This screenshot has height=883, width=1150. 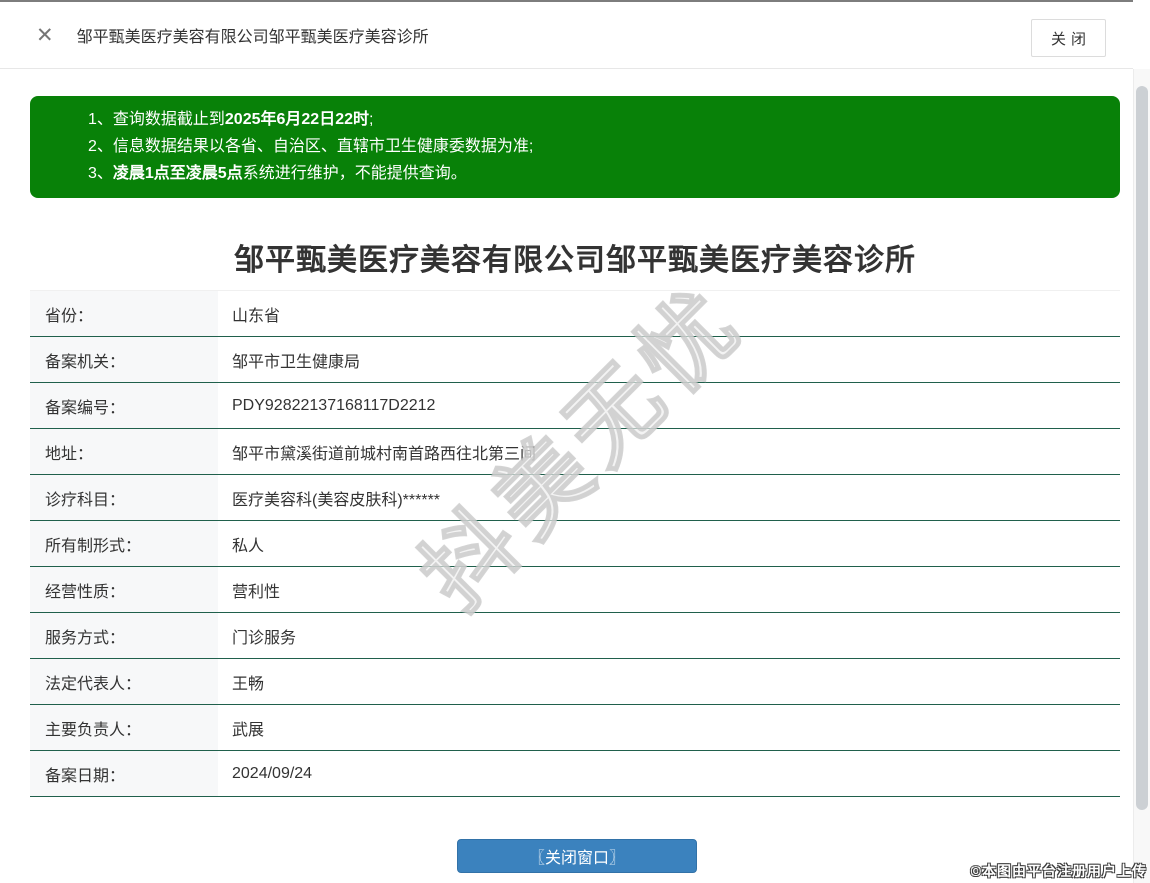 What do you see at coordinates (594, 119) in the screenshot?
I see `notice-item: 1、查询数据截止到2025年6月22日22时;` at bounding box center [594, 119].